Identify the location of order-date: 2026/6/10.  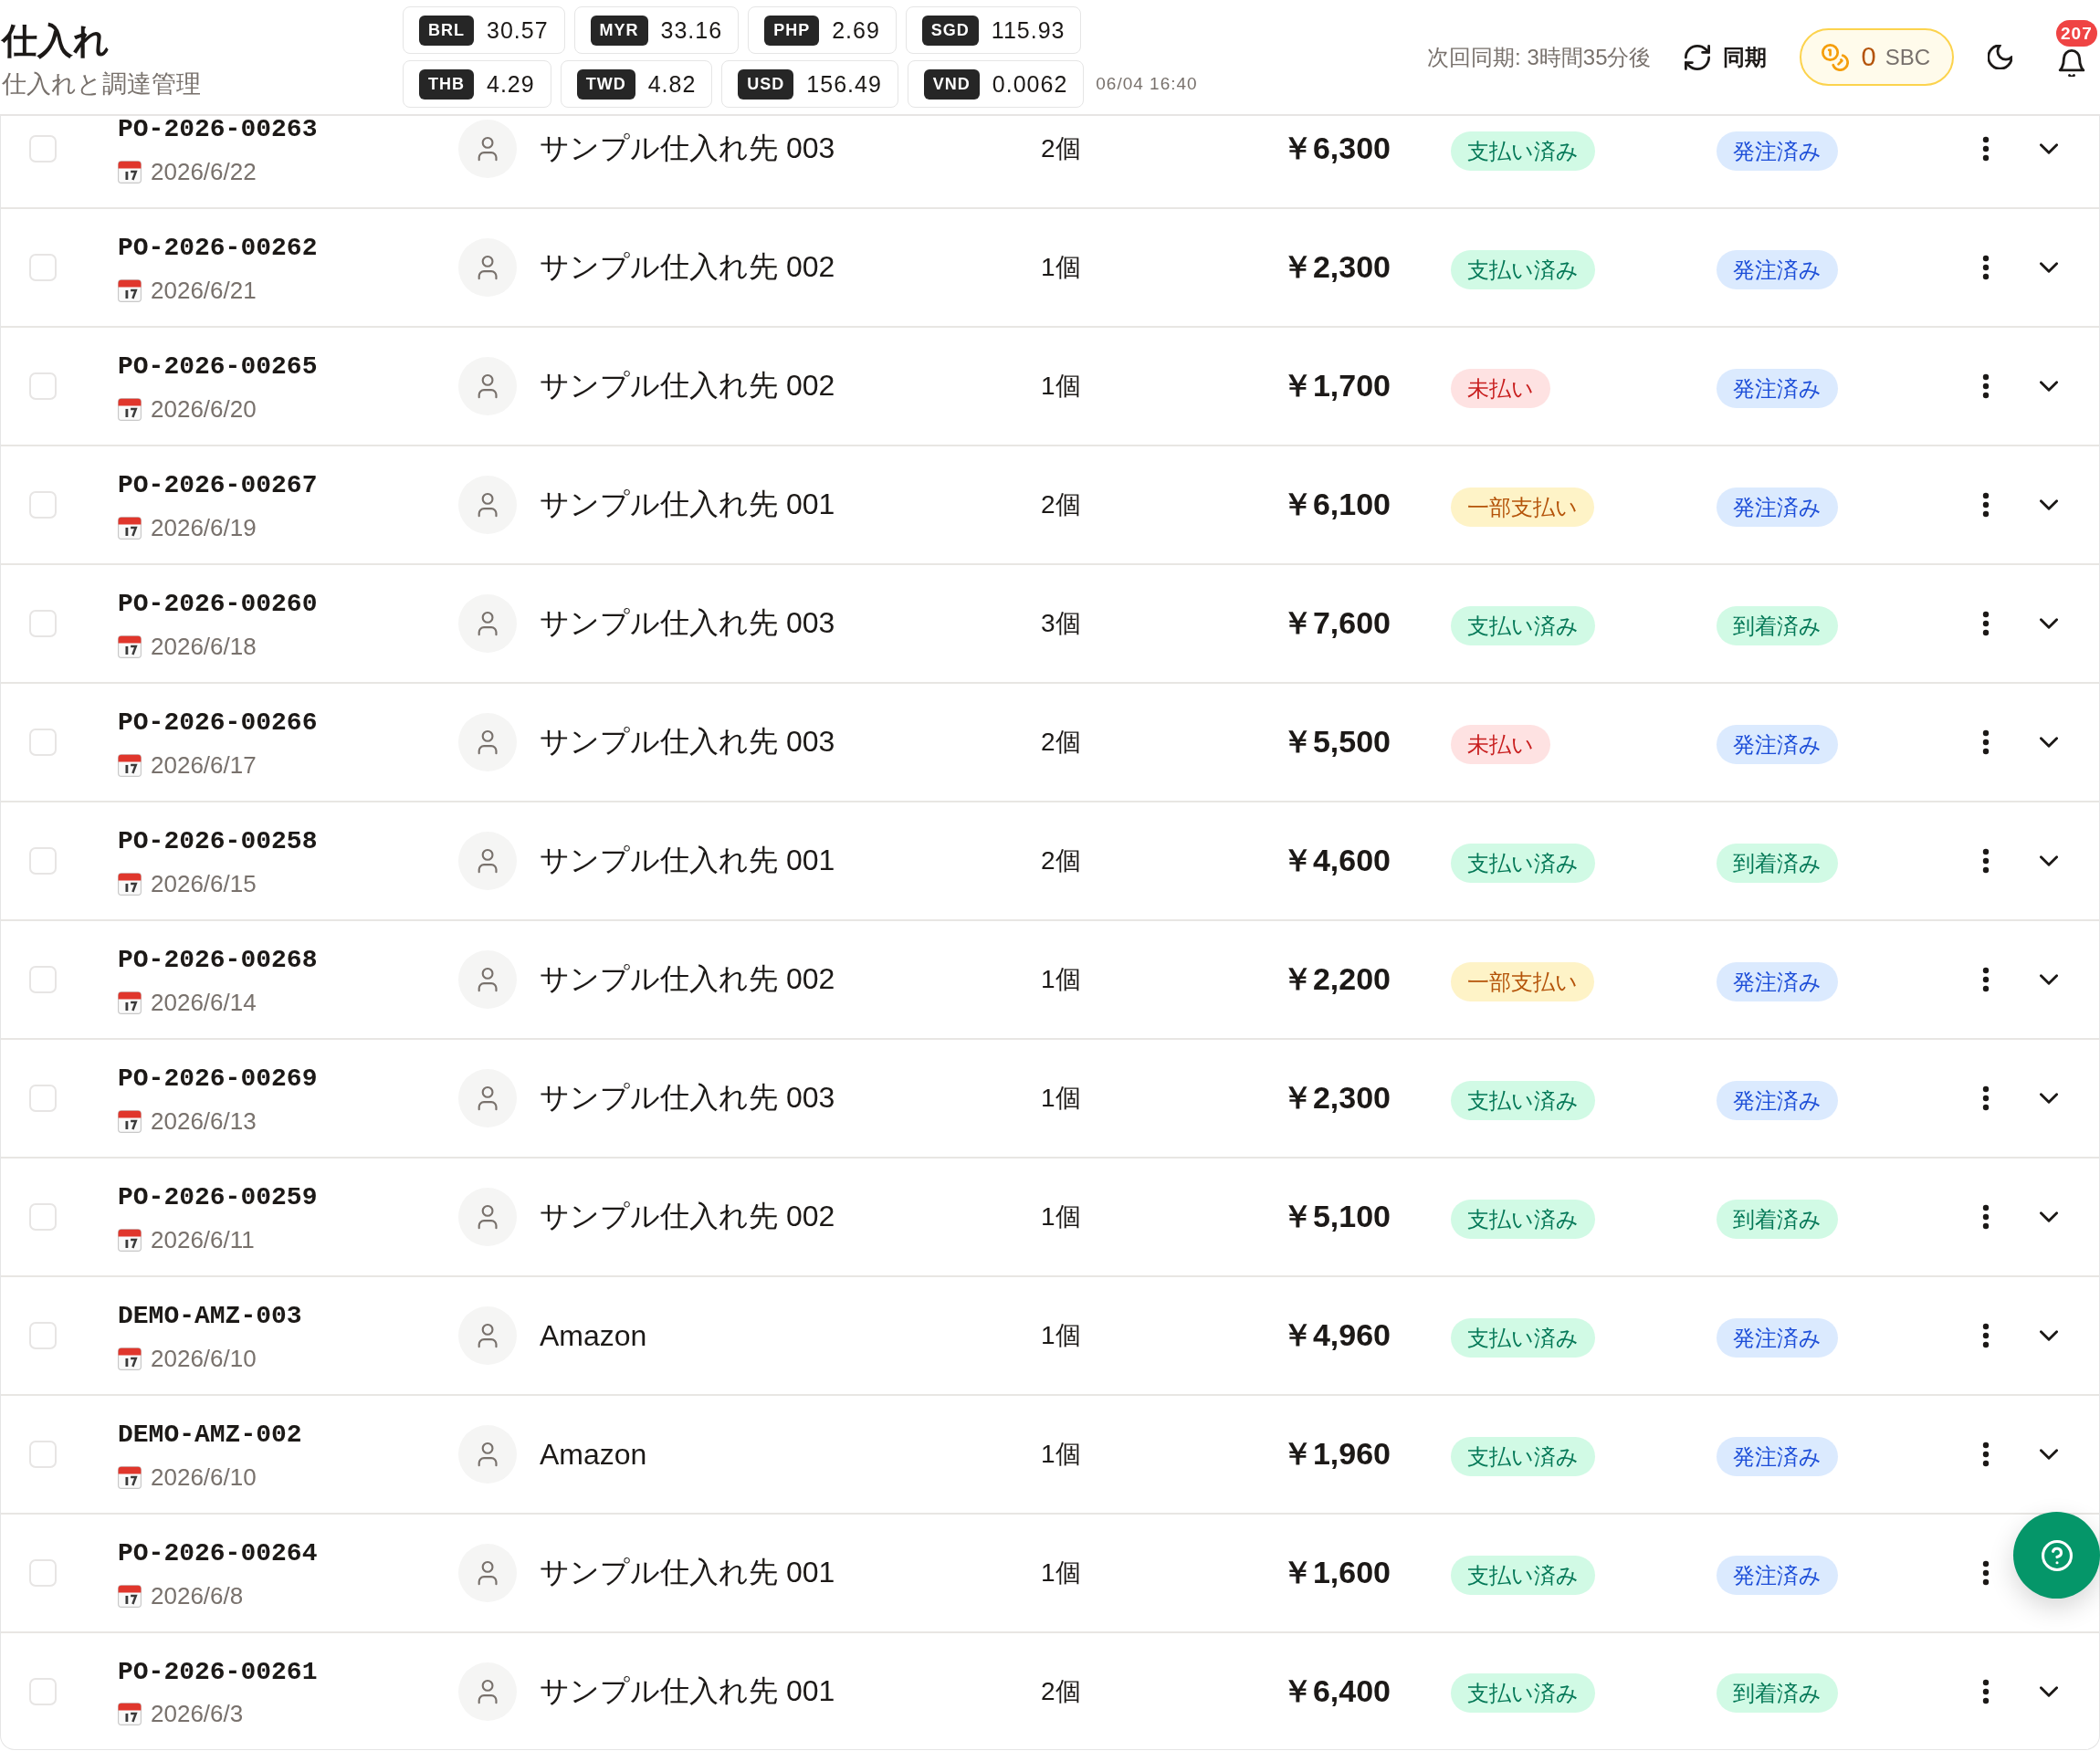
(204, 1359).